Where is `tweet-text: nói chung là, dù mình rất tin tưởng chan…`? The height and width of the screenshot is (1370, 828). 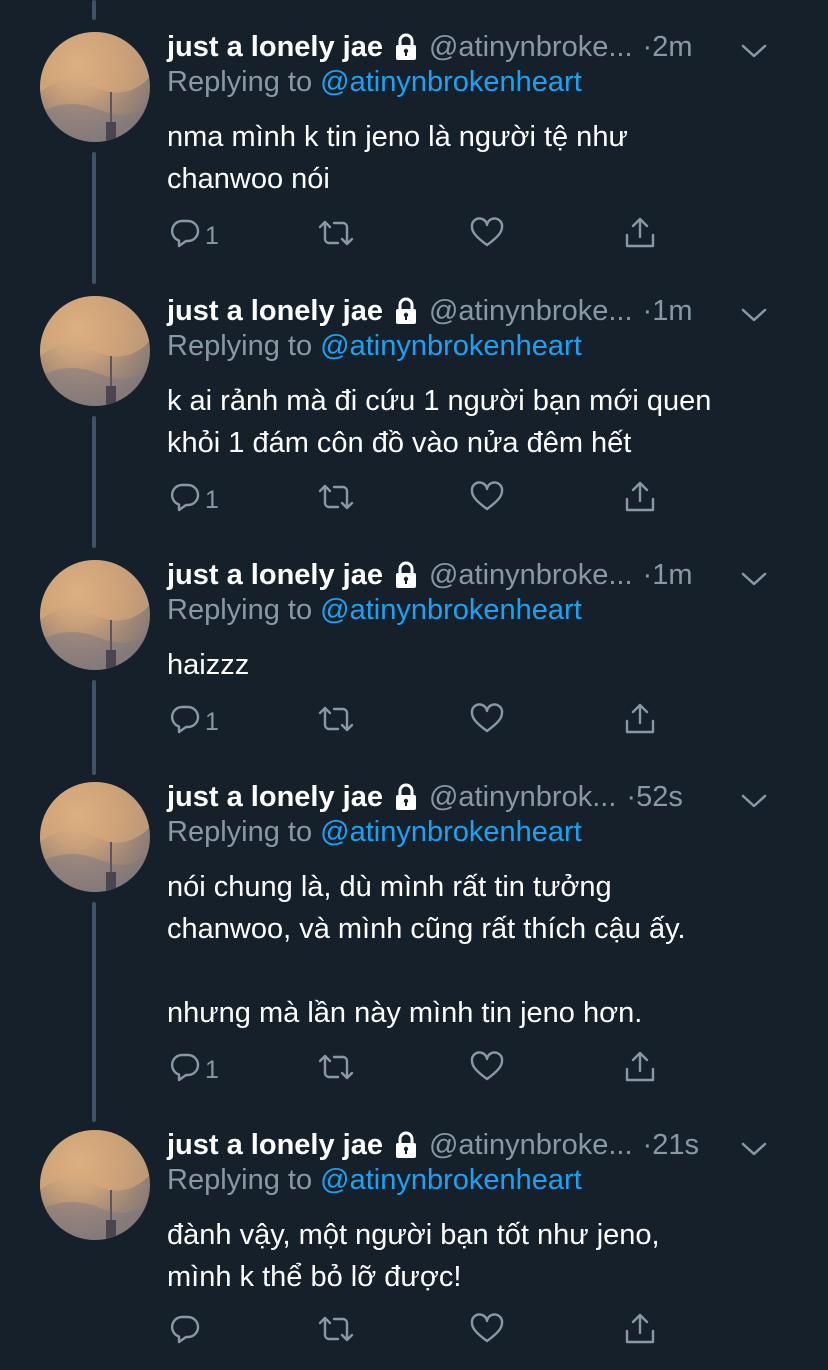 tweet-text: nói chung là, dù mình rất tin tưởng chan… is located at coordinates (426, 950).